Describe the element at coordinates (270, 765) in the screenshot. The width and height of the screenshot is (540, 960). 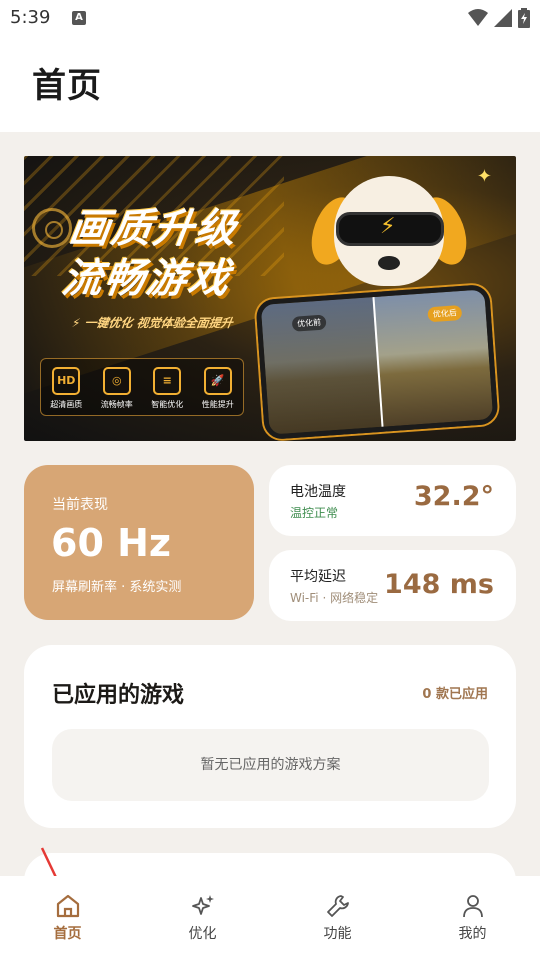
I see `applied-games-empty-state: 暂无已应用的游戏方案` at that location.